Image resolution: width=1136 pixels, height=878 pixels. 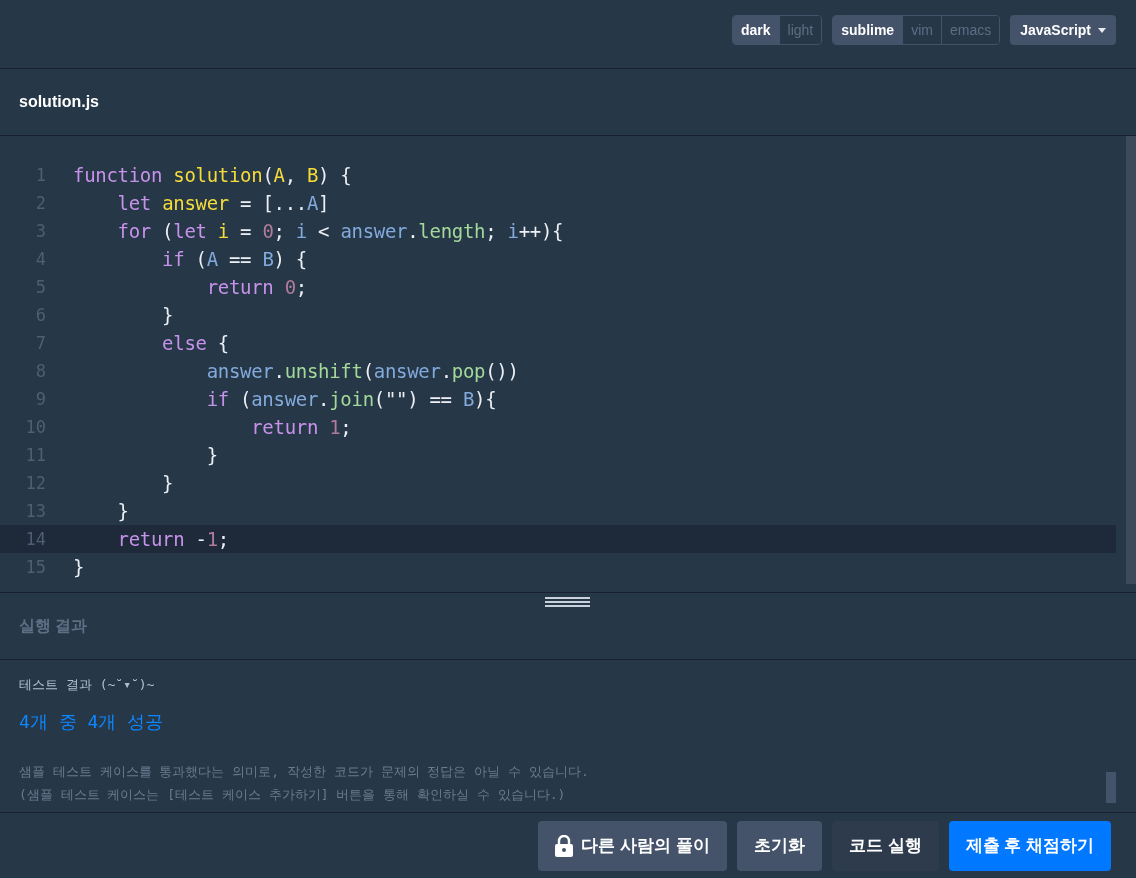 What do you see at coordinates (1029, 845) in the screenshot?
I see `submit-button: 제출 후 채점하기` at bounding box center [1029, 845].